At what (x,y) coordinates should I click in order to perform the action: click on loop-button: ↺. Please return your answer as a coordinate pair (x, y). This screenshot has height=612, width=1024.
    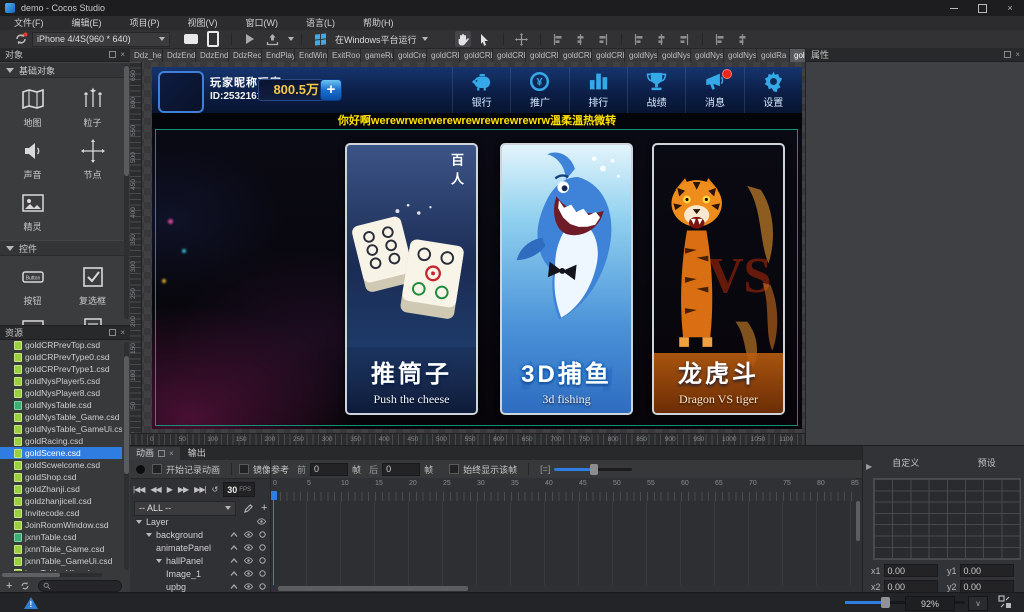
    Looking at the image, I should click on (215, 489).